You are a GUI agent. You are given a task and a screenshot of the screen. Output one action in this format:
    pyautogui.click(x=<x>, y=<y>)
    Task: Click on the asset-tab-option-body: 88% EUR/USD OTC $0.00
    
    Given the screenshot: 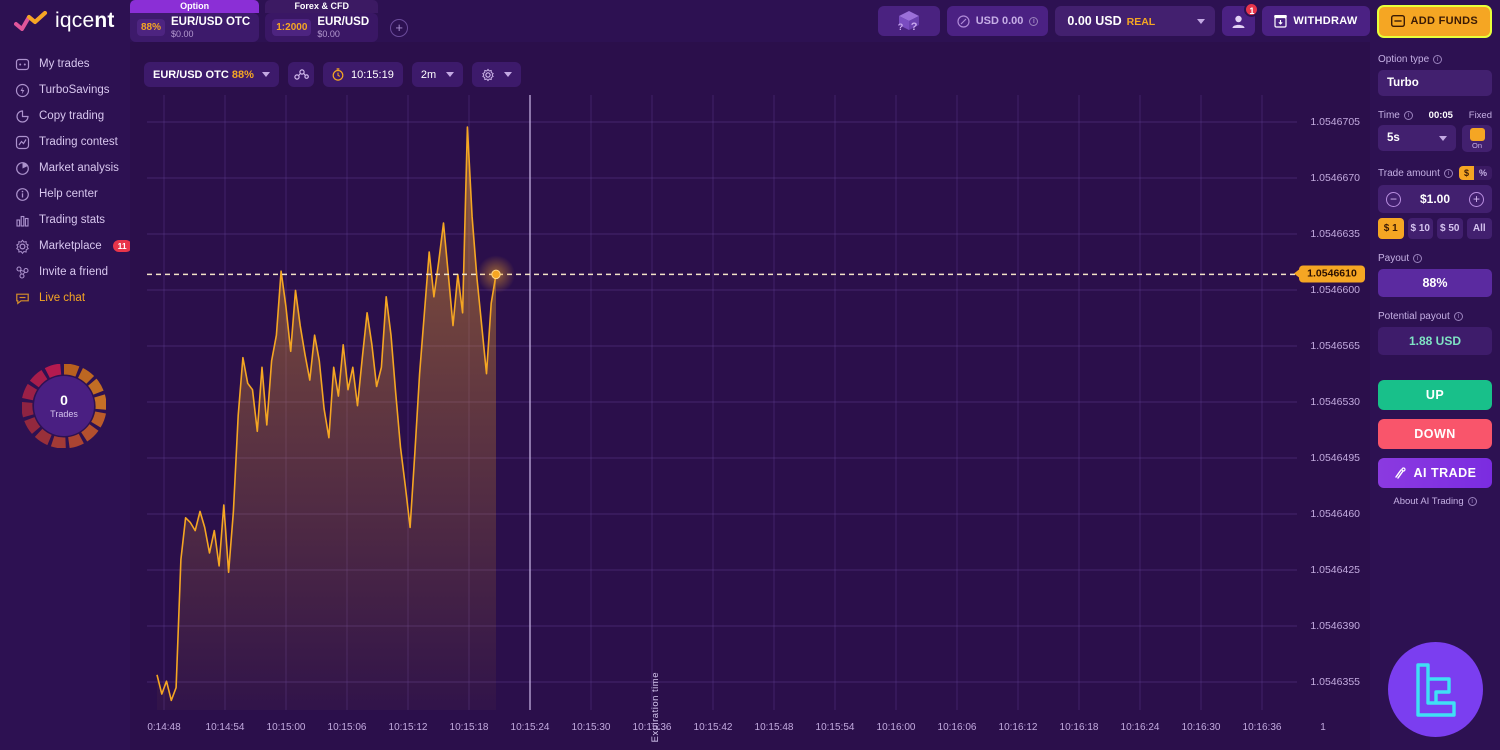 What is the action you would take?
    pyautogui.click(x=195, y=27)
    